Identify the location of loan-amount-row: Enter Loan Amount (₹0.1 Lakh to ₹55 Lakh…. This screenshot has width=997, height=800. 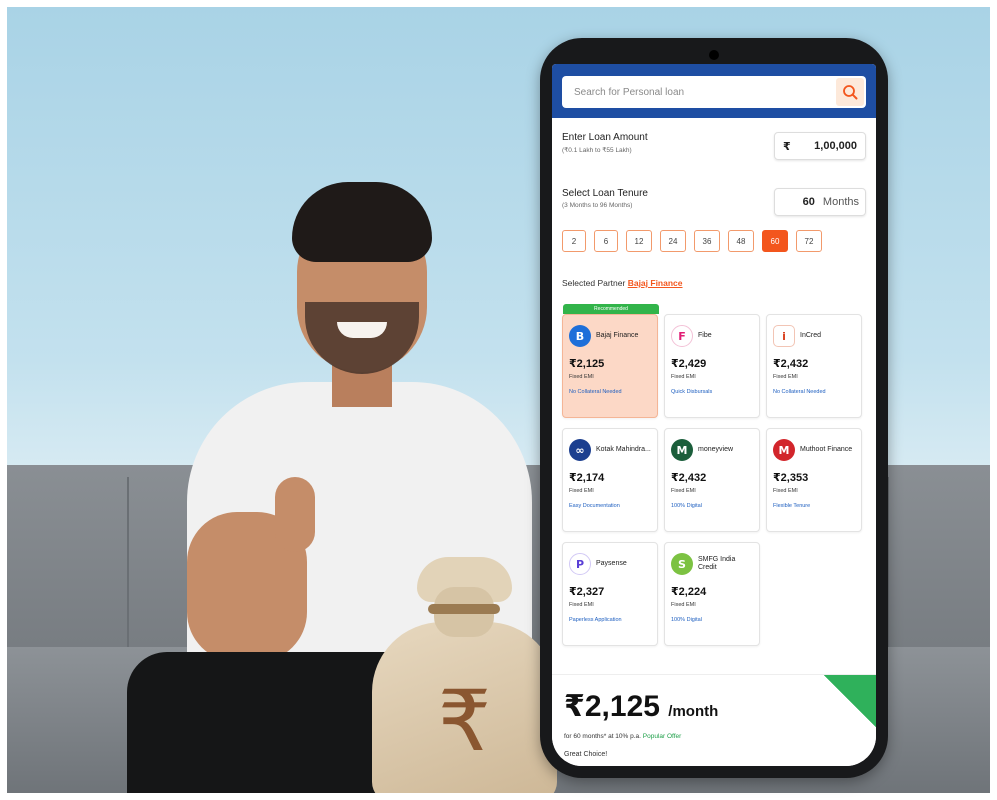
(714, 151).